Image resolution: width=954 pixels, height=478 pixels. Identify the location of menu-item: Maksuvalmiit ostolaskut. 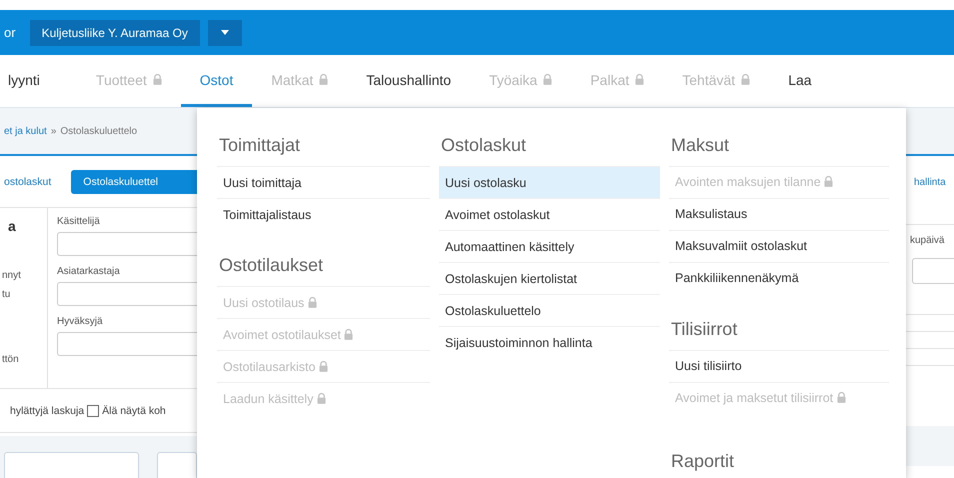
(779, 247).